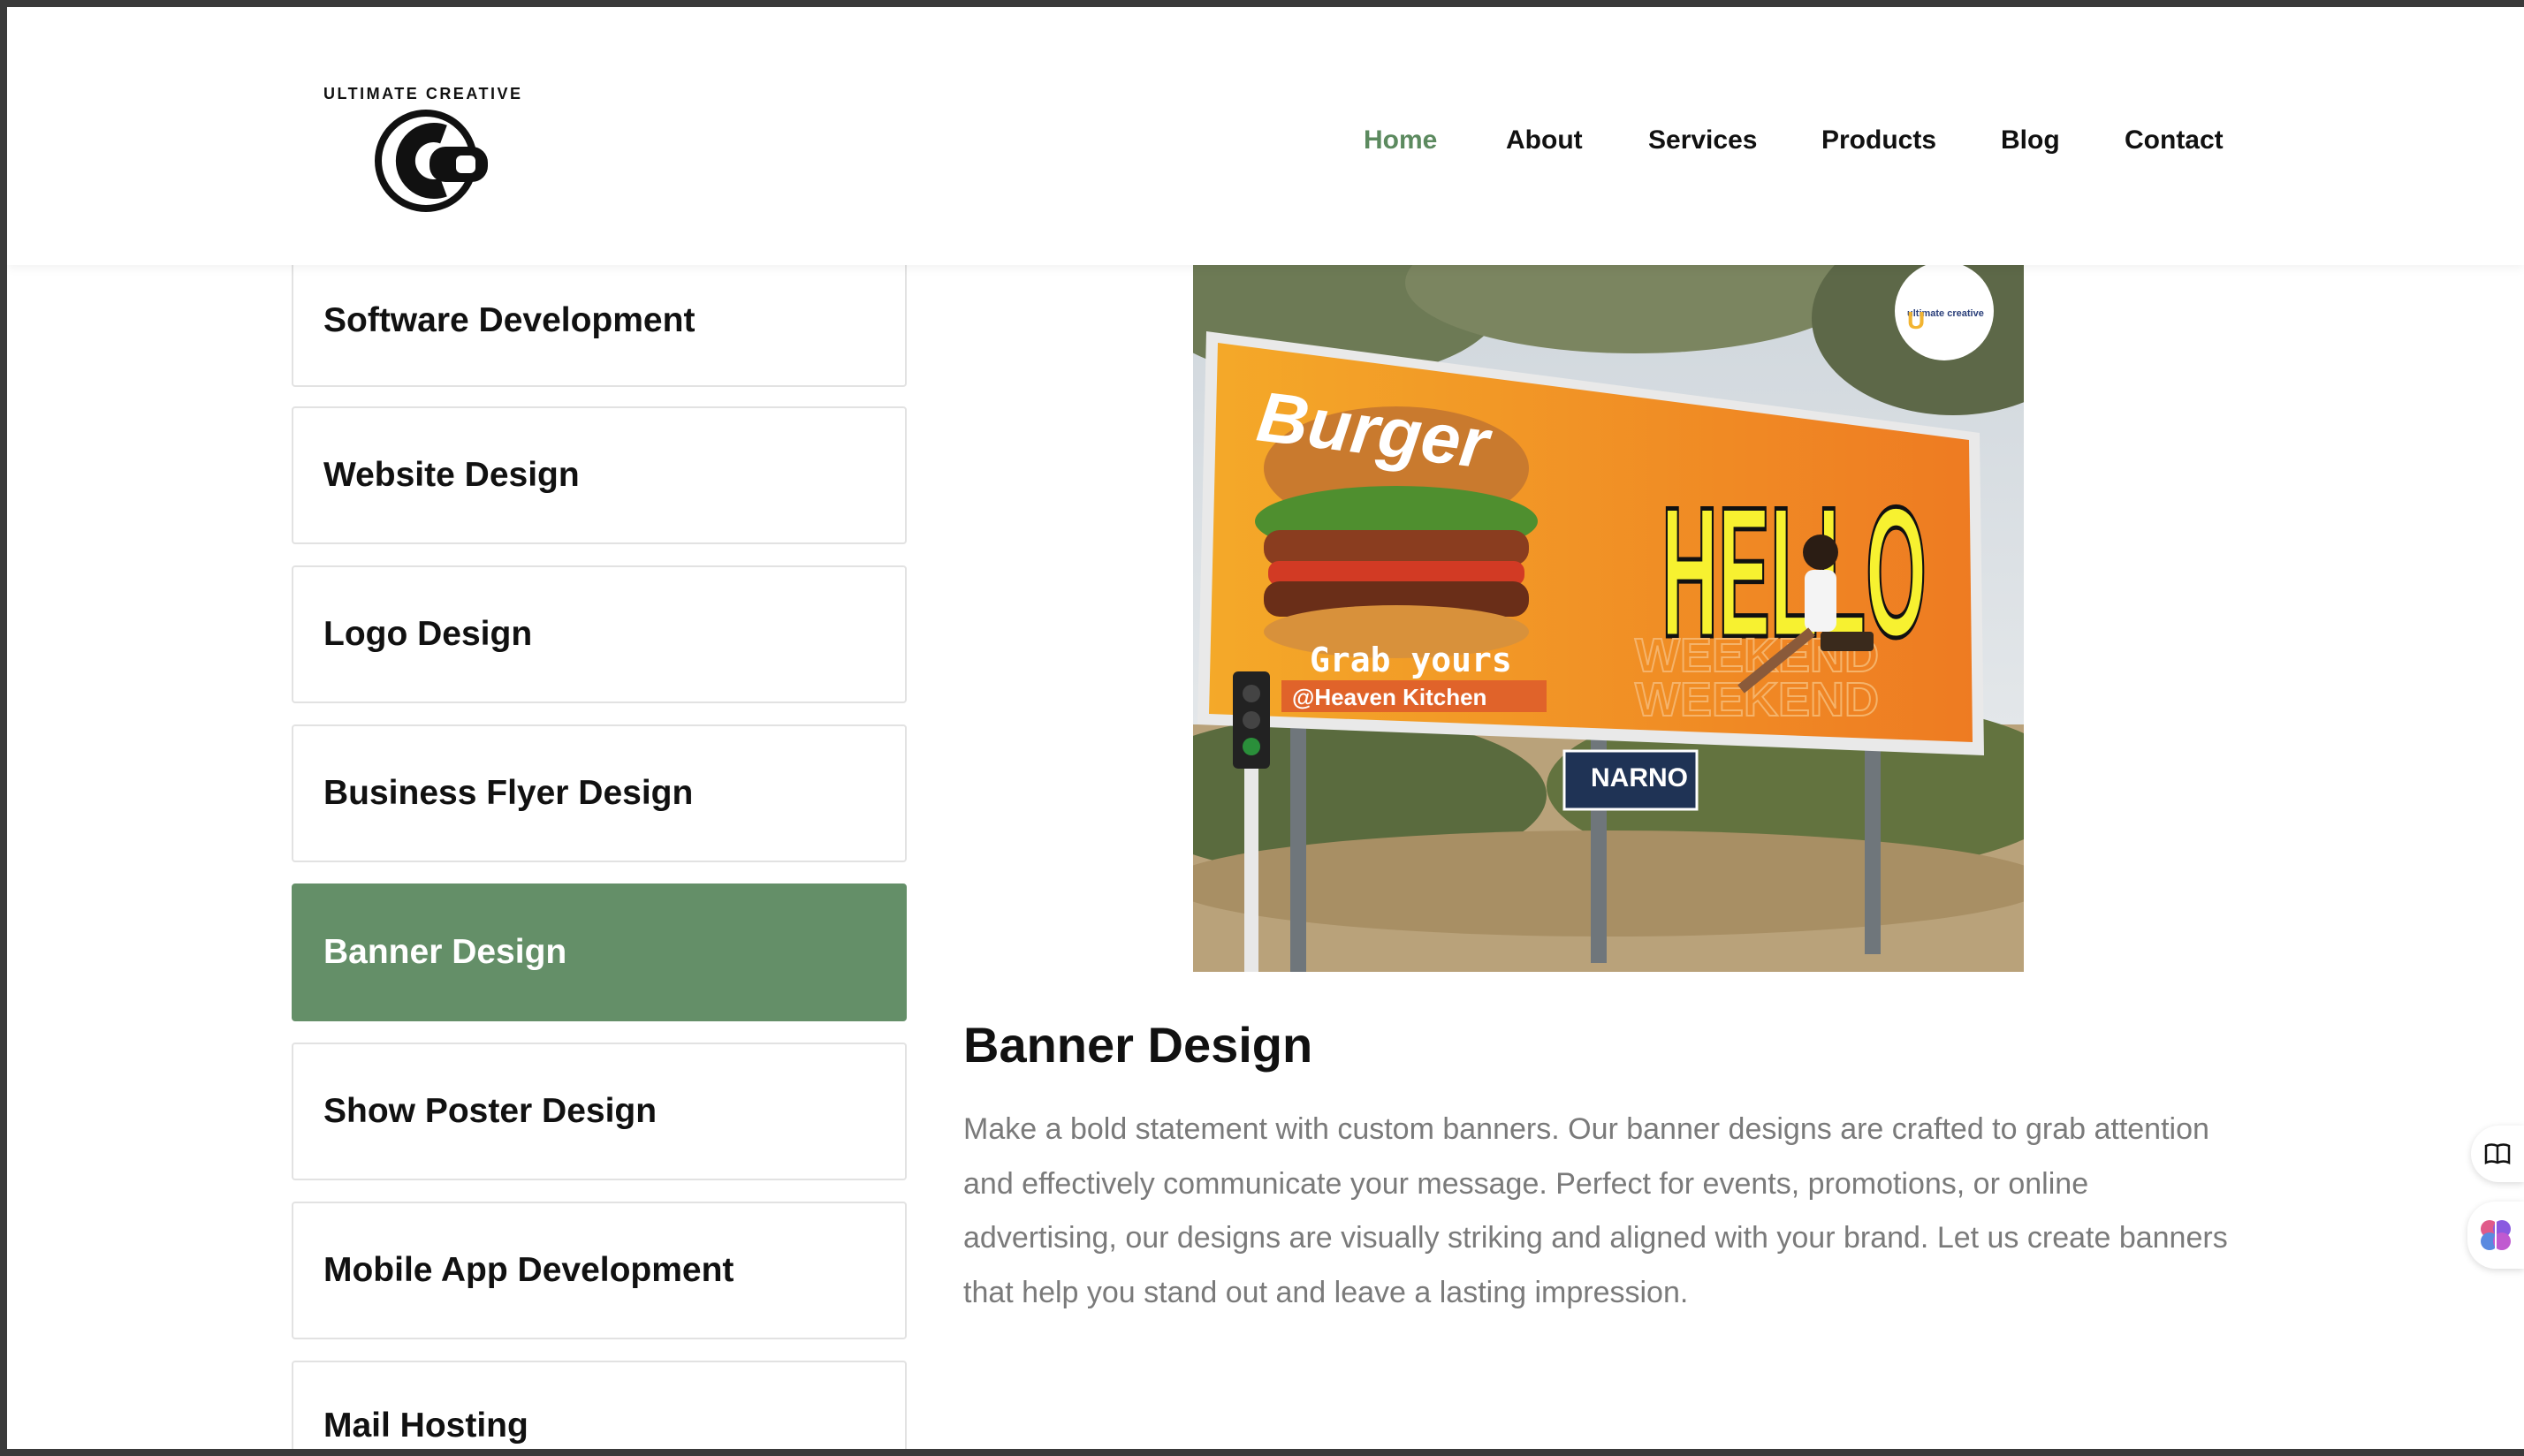  What do you see at coordinates (599, 1270) in the screenshot?
I see `sidebar-item-mobile-app-development: Mobile App Development` at bounding box center [599, 1270].